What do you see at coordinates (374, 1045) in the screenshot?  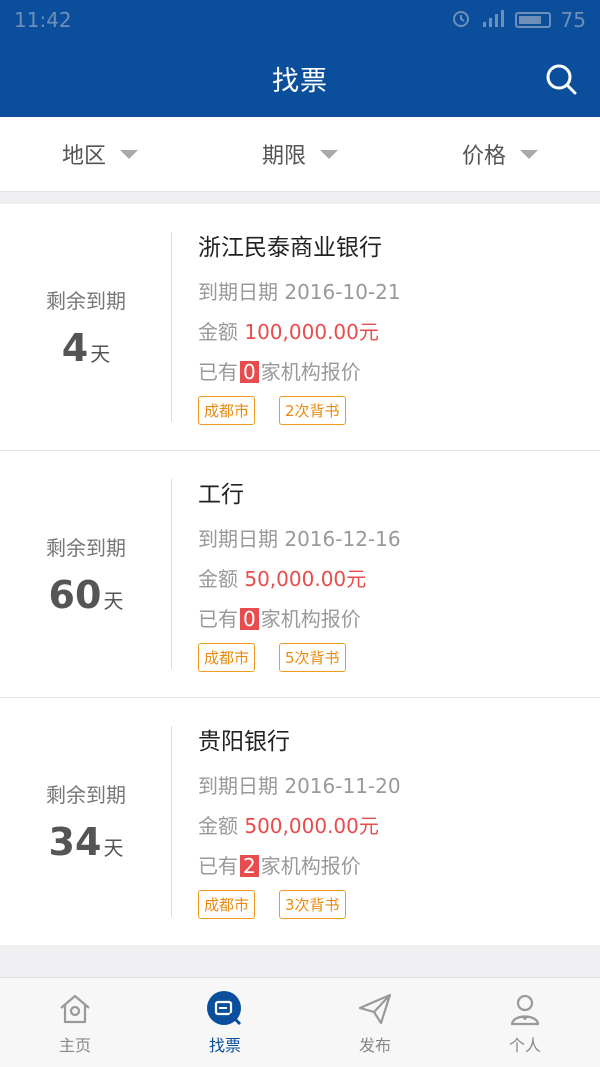 I see `nav-label: 发布` at bounding box center [374, 1045].